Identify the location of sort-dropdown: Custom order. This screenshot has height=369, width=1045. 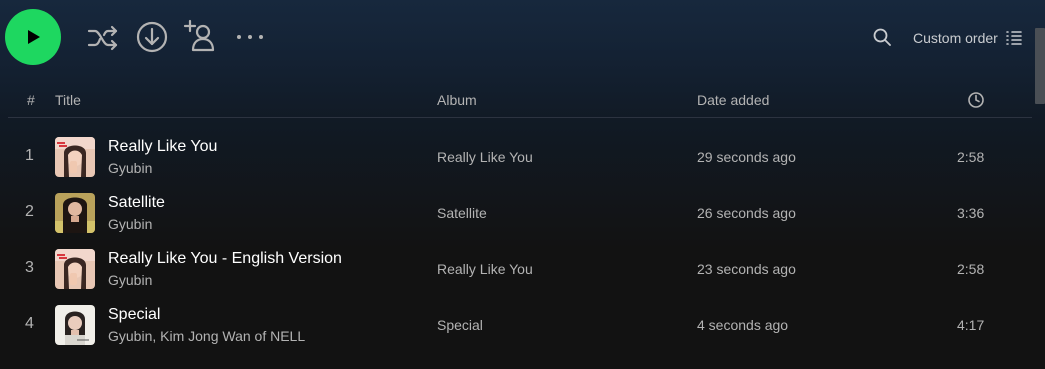
(967, 38).